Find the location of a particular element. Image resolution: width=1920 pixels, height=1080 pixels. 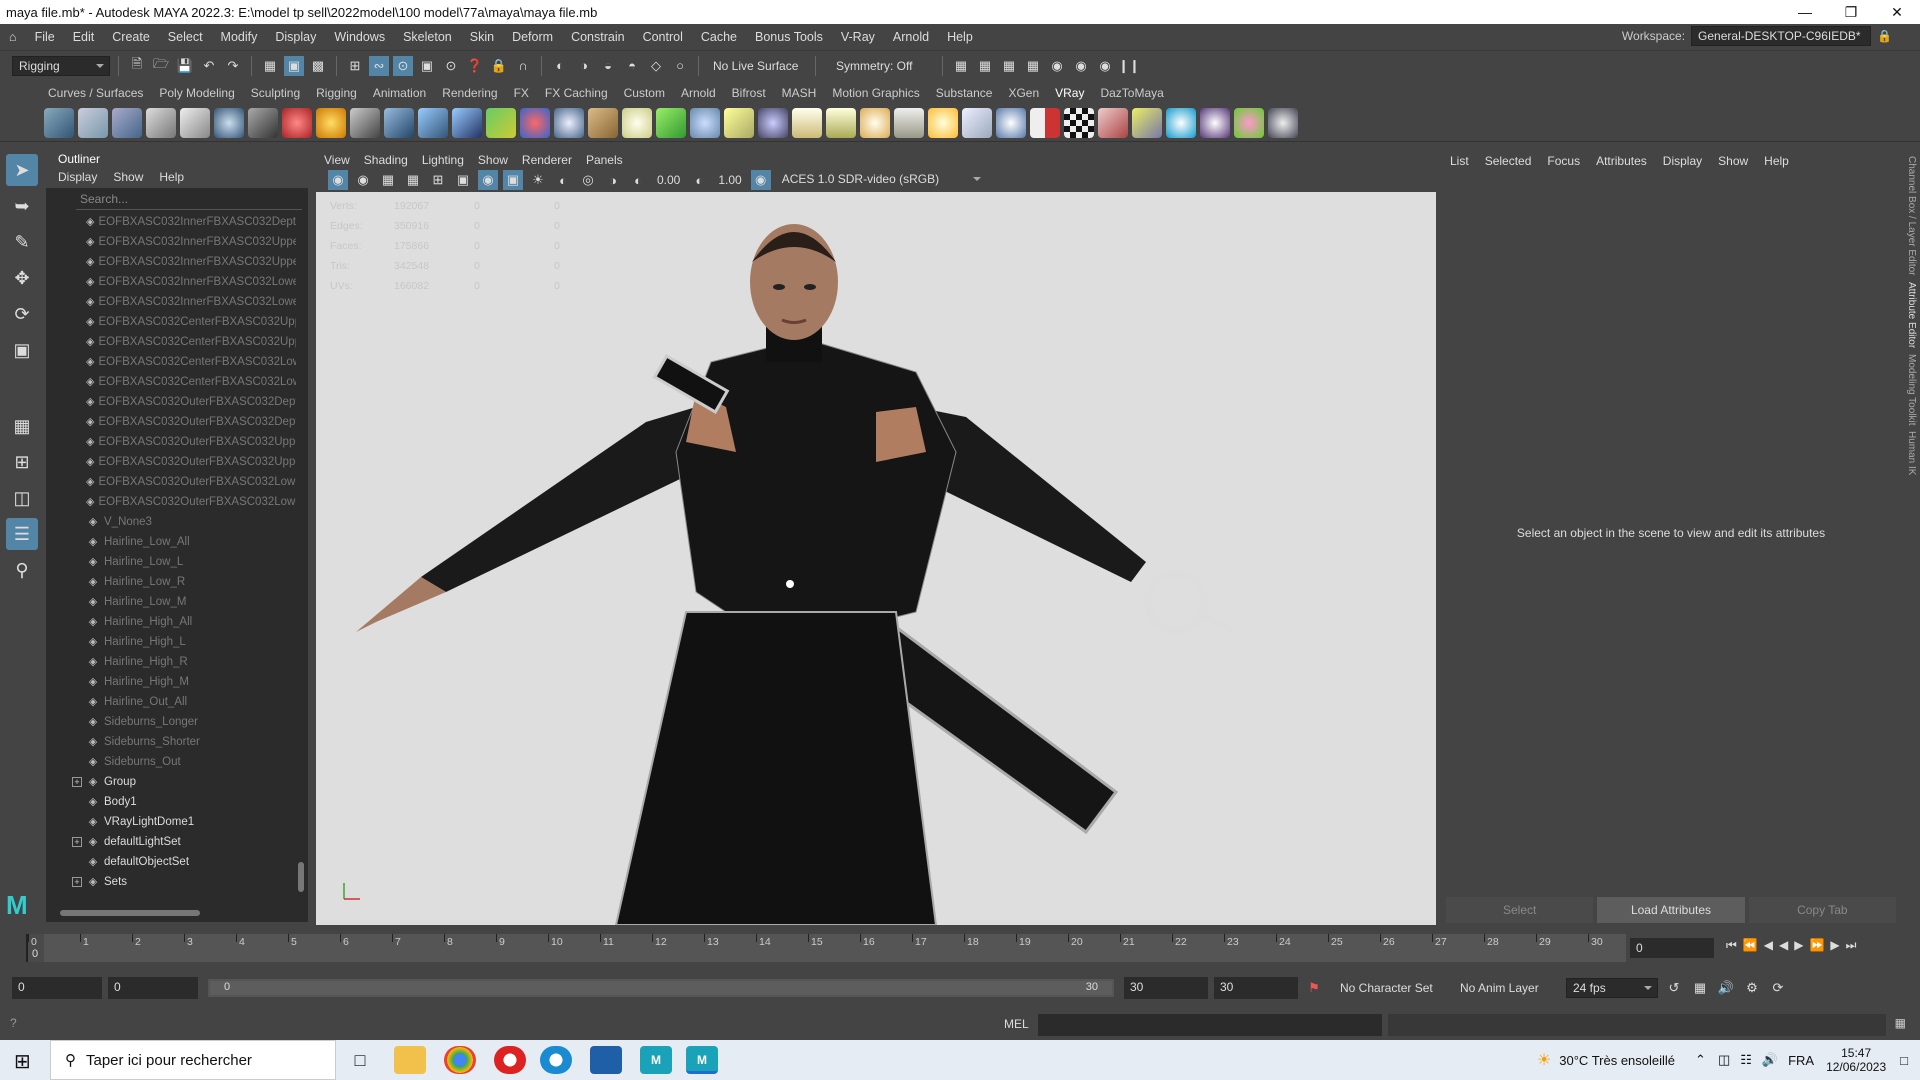

outliner-hscrollbar is located at coordinates (175, 913).